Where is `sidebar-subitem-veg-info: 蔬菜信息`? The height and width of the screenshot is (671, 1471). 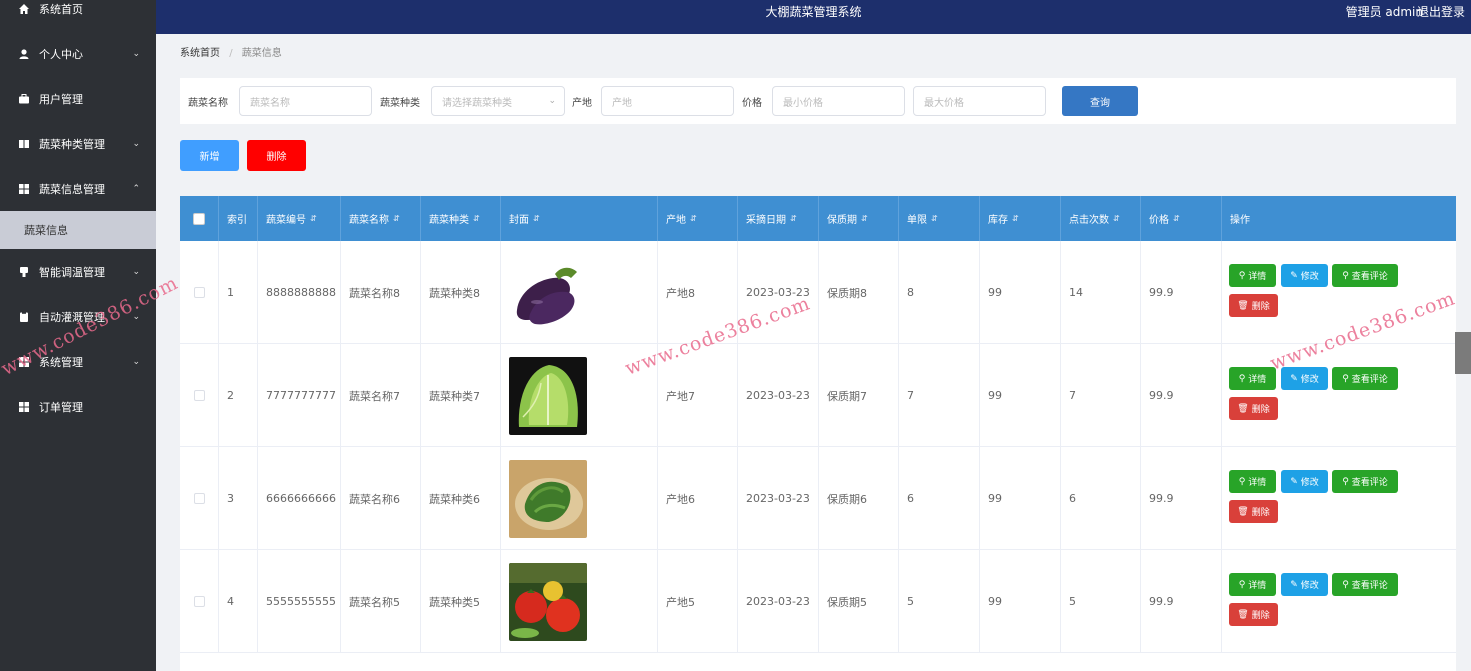
sidebar-subitem-veg-info: 蔬菜信息 is located at coordinates (78, 230).